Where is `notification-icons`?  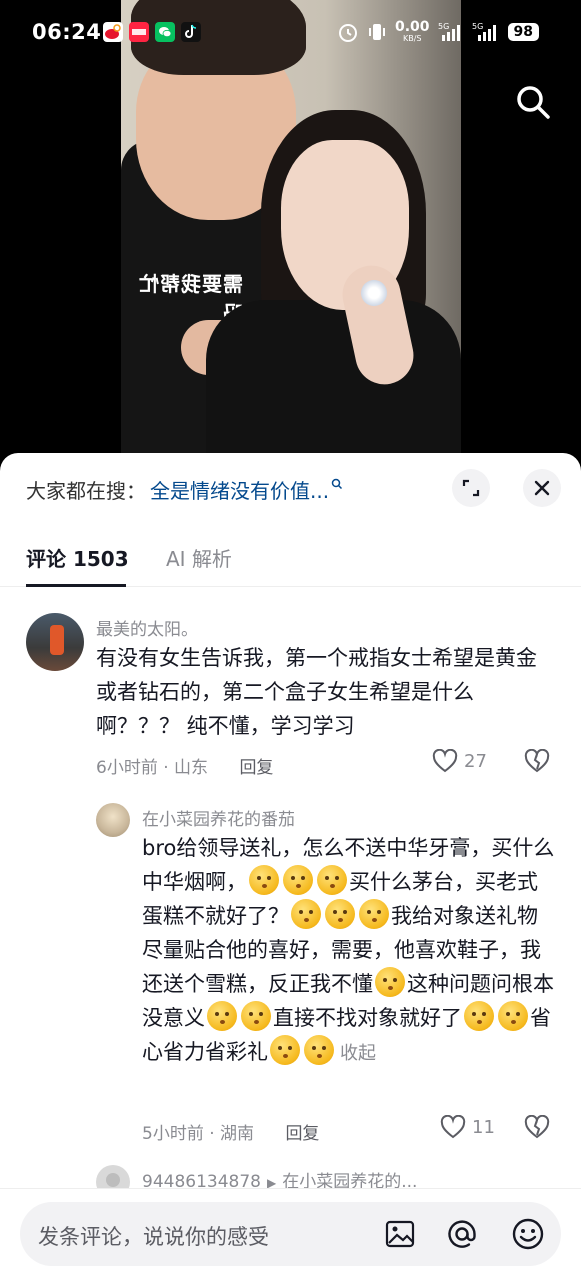 notification-icons is located at coordinates (152, 32).